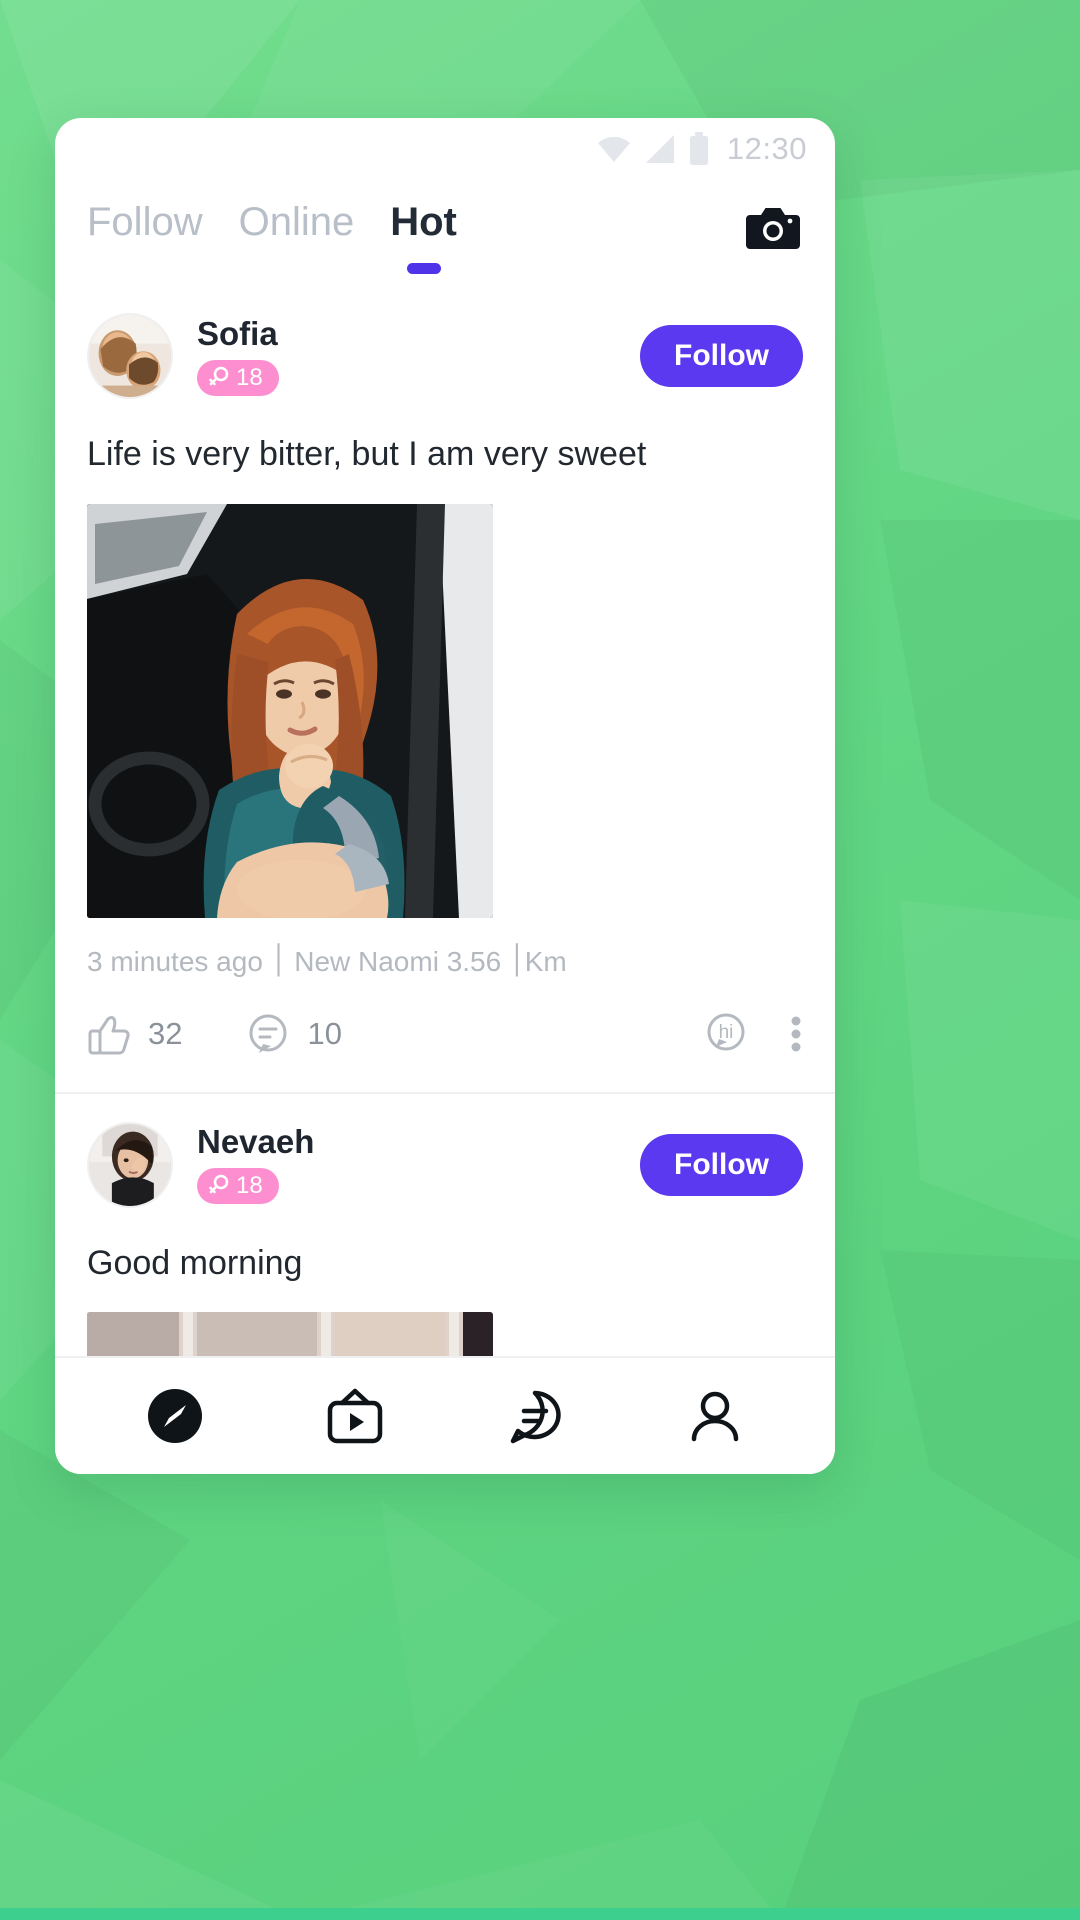 Image resolution: width=1080 pixels, height=1920 pixels. I want to click on more-vertical-icon, so click(796, 1033).